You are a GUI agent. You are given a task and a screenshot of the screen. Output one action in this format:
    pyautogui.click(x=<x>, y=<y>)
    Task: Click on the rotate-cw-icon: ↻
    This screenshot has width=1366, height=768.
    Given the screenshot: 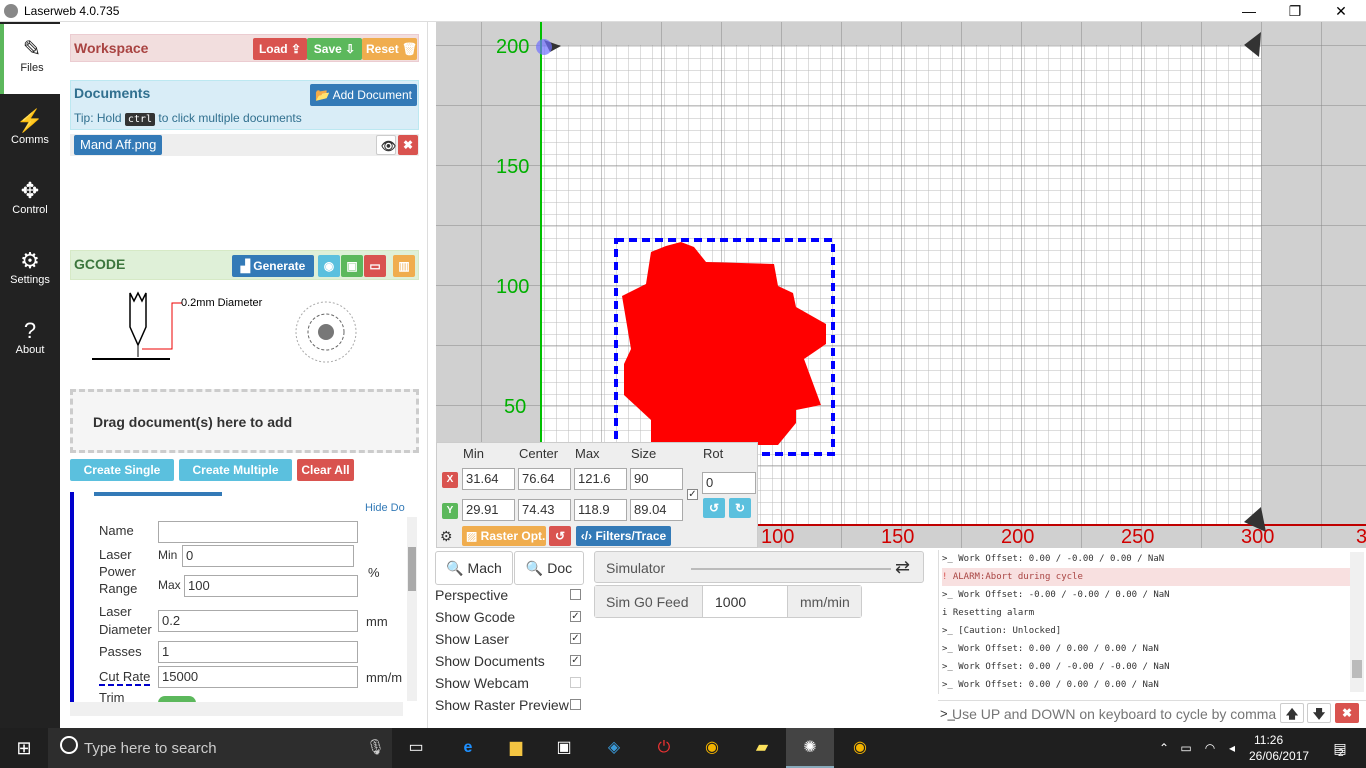 What is the action you would take?
    pyautogui.click(x=740, y=508)
    